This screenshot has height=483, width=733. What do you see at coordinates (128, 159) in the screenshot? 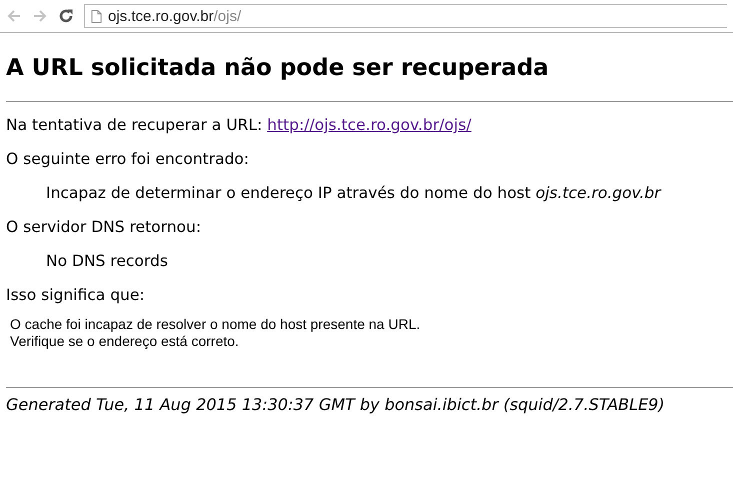
I see `error-label: O seguinte erro foi encontrado:` at bounding box center [128, 159].